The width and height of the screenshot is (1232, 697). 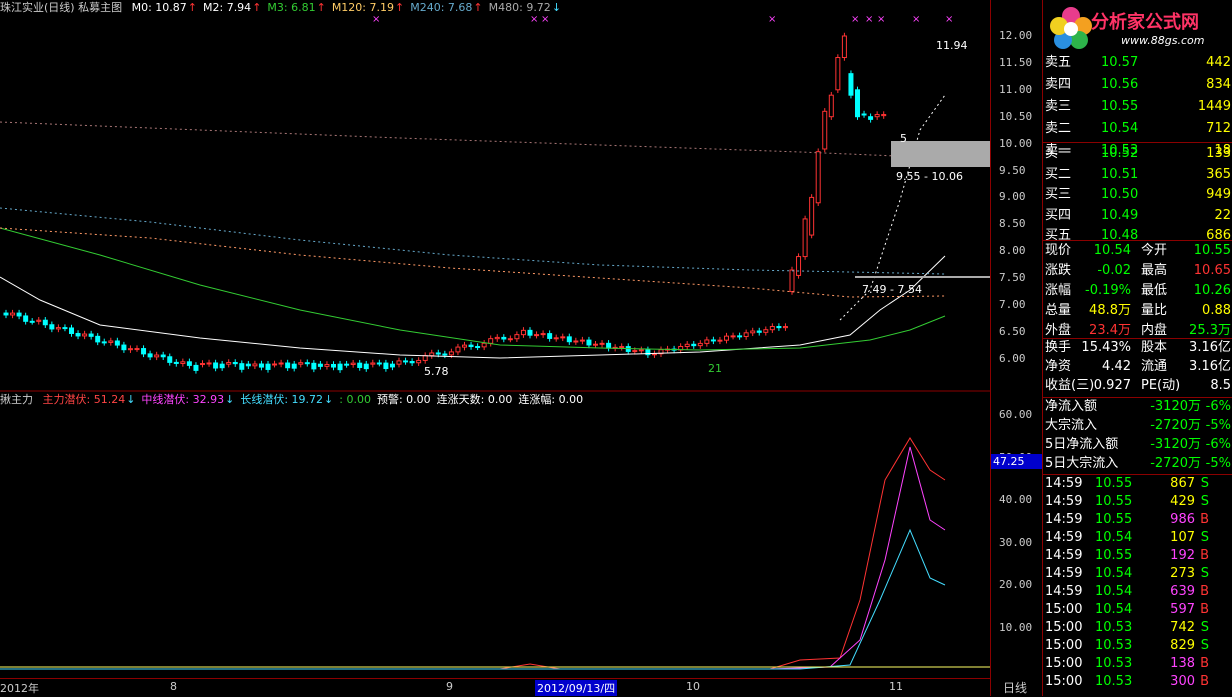 What do you see at coordinates (1064, 681) in the screenshot?
I see `tick-time: 15:00` at bounding box center [1064, 681].